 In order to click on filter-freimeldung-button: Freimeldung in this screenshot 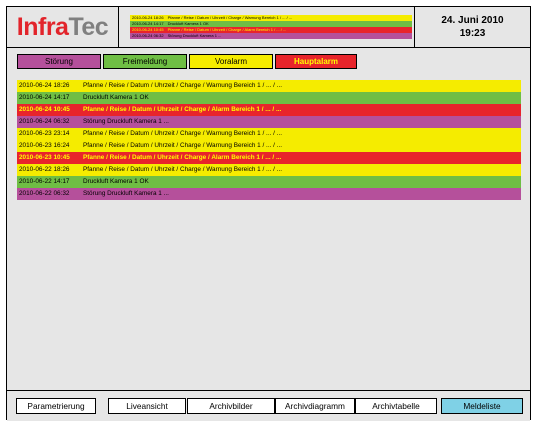, I will do `click(145, 61)`.